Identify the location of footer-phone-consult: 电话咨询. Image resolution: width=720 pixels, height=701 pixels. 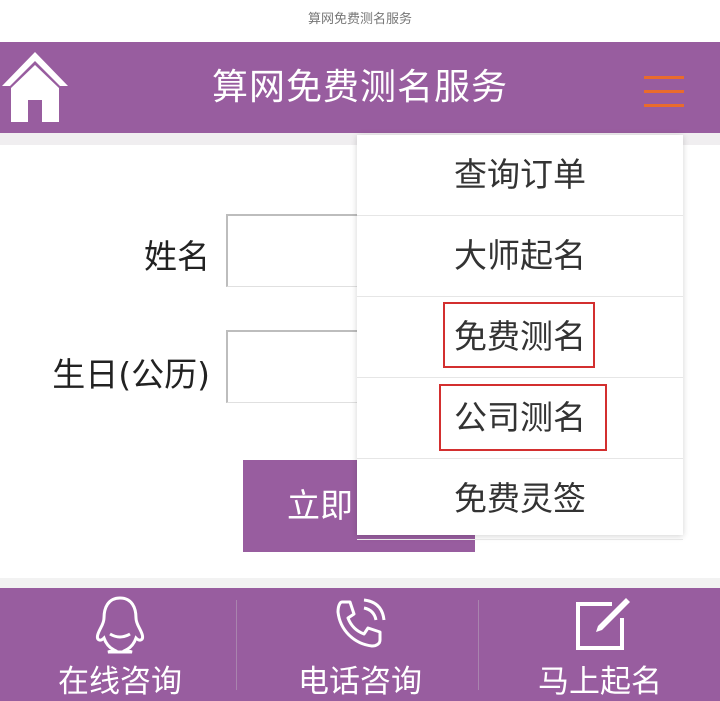
(360, 644).